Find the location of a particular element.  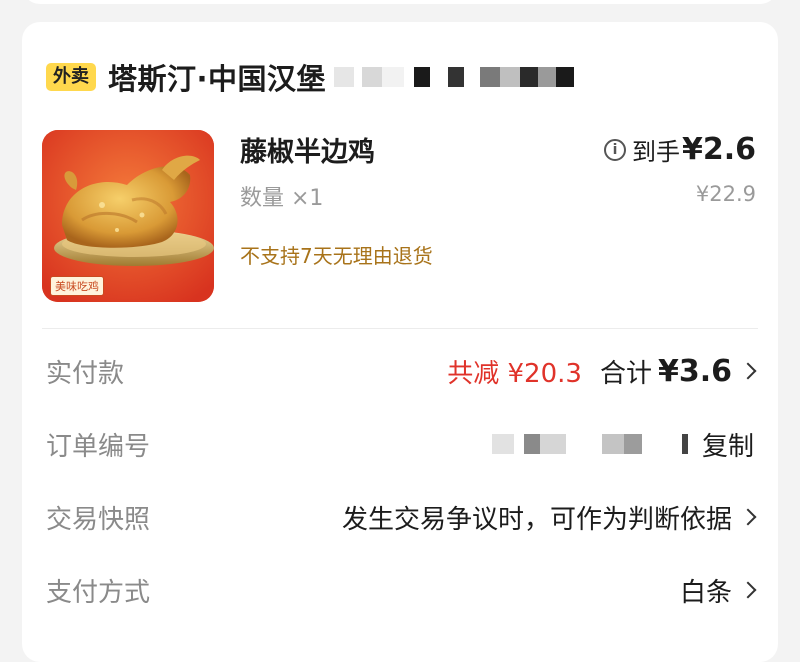

payment-label: 实付款 is located at coordinates (85, 373).